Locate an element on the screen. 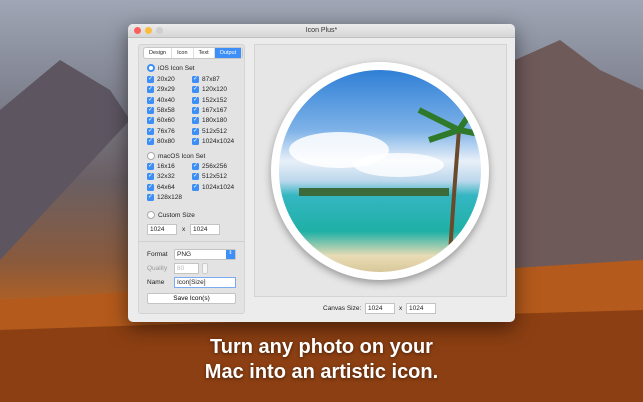 This screenshot has height=402, width=643. size-label: 152x152 is located at coordinates (214, 100).